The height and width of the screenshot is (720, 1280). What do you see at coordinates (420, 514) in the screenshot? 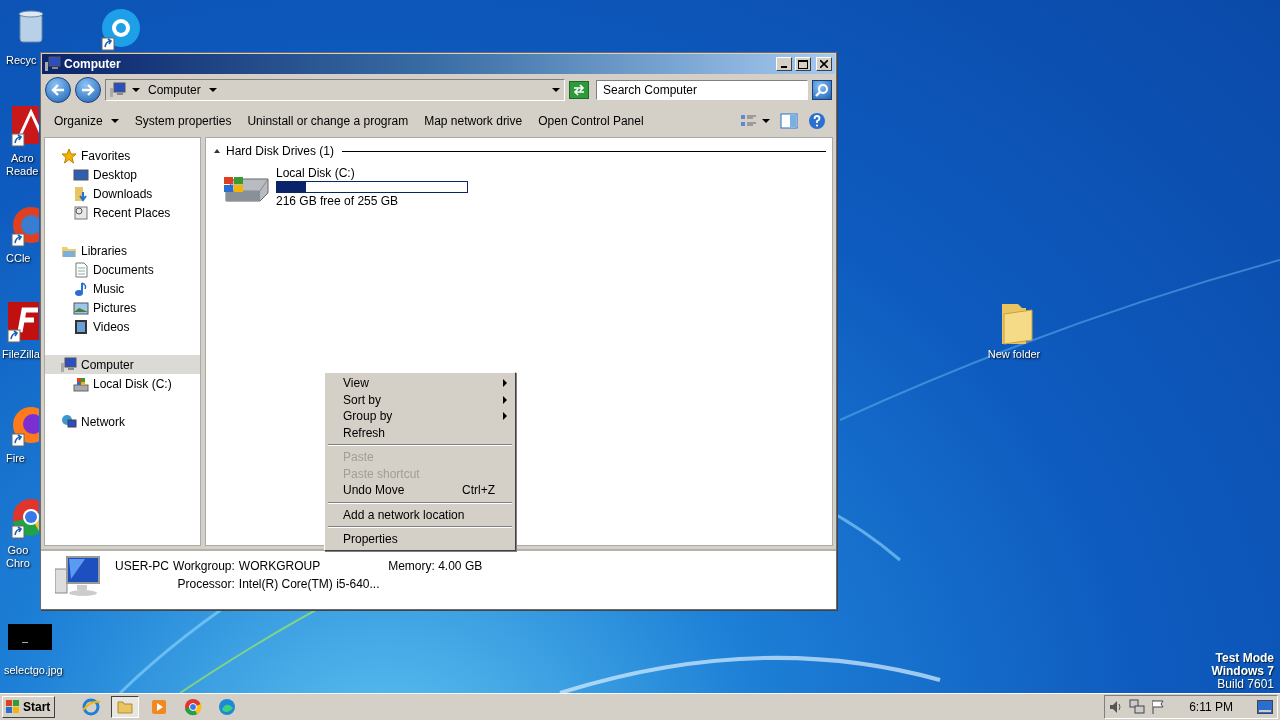
I see `menu-item: Add a network location` at bounding box center [420, 514].